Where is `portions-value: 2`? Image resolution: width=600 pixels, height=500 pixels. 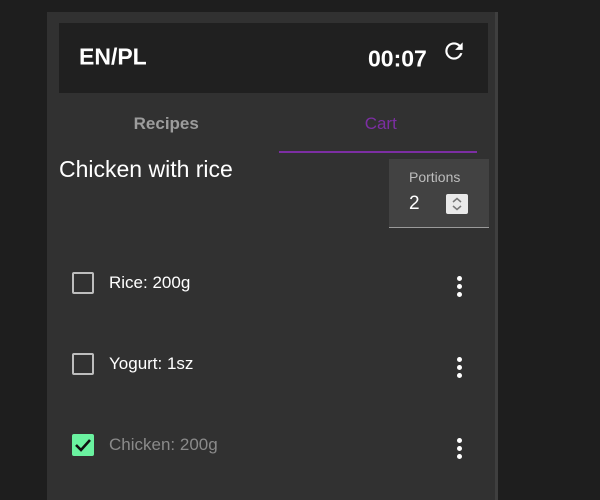 portions-value: 2 is located at coordinates (414, 204).